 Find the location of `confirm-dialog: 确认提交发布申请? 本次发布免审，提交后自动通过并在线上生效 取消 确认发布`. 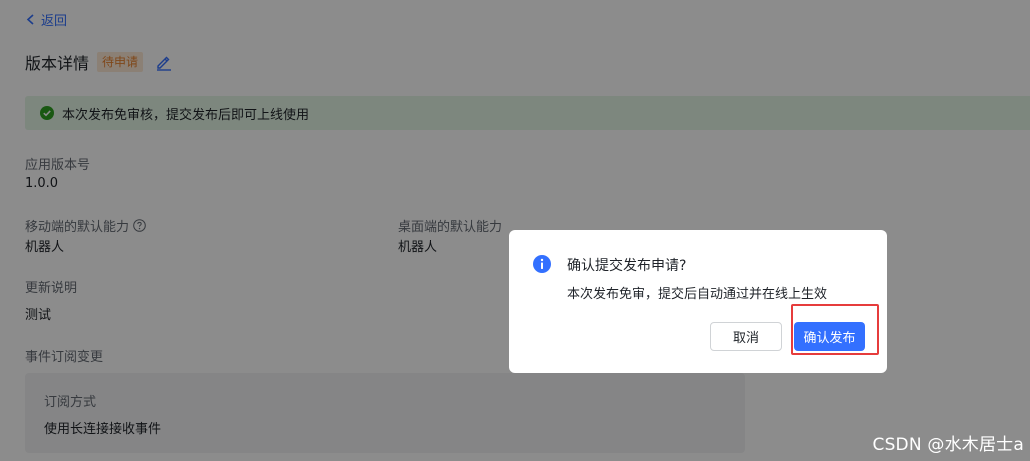

confirm-dialog: 确认提交发布申请? 本次发布免审，提交后自动通过并在线上生效 取消 确认发布 is located at coordinates (698, 301).